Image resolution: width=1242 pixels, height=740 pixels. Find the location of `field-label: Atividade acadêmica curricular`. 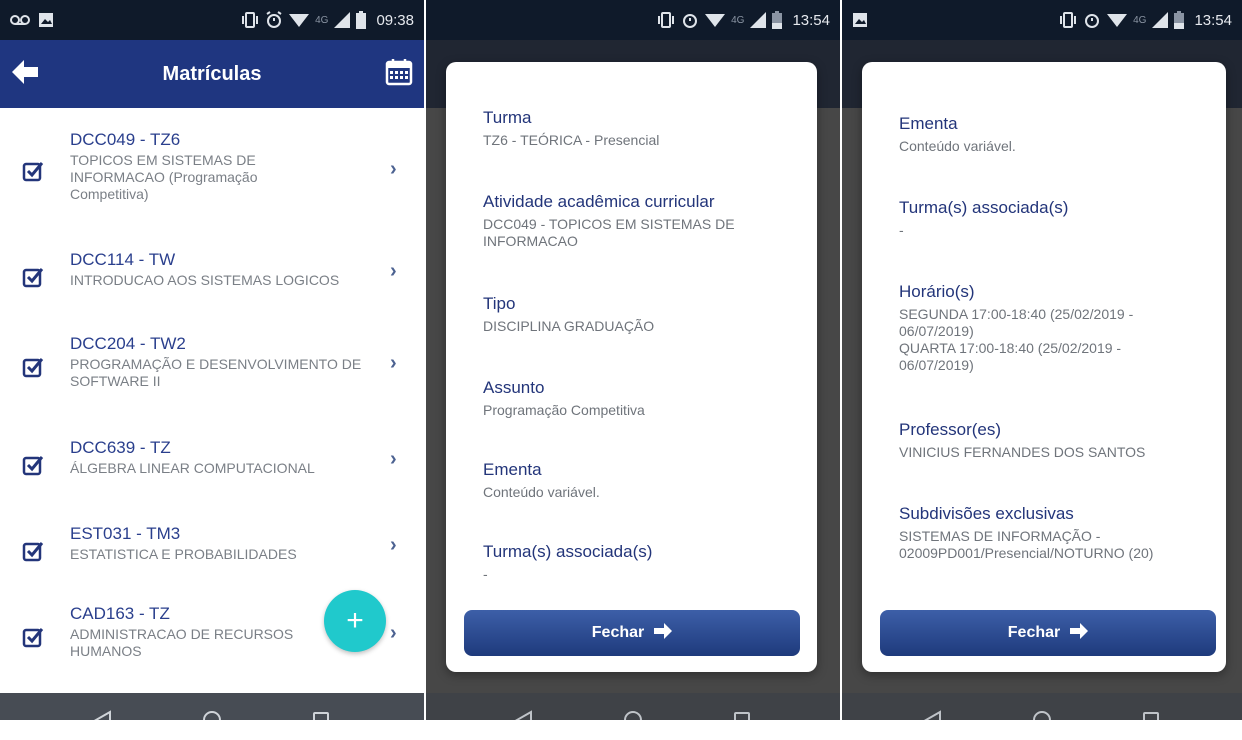

field-label: Atividade acadêmica curricular is located at coordinates (599, 201).